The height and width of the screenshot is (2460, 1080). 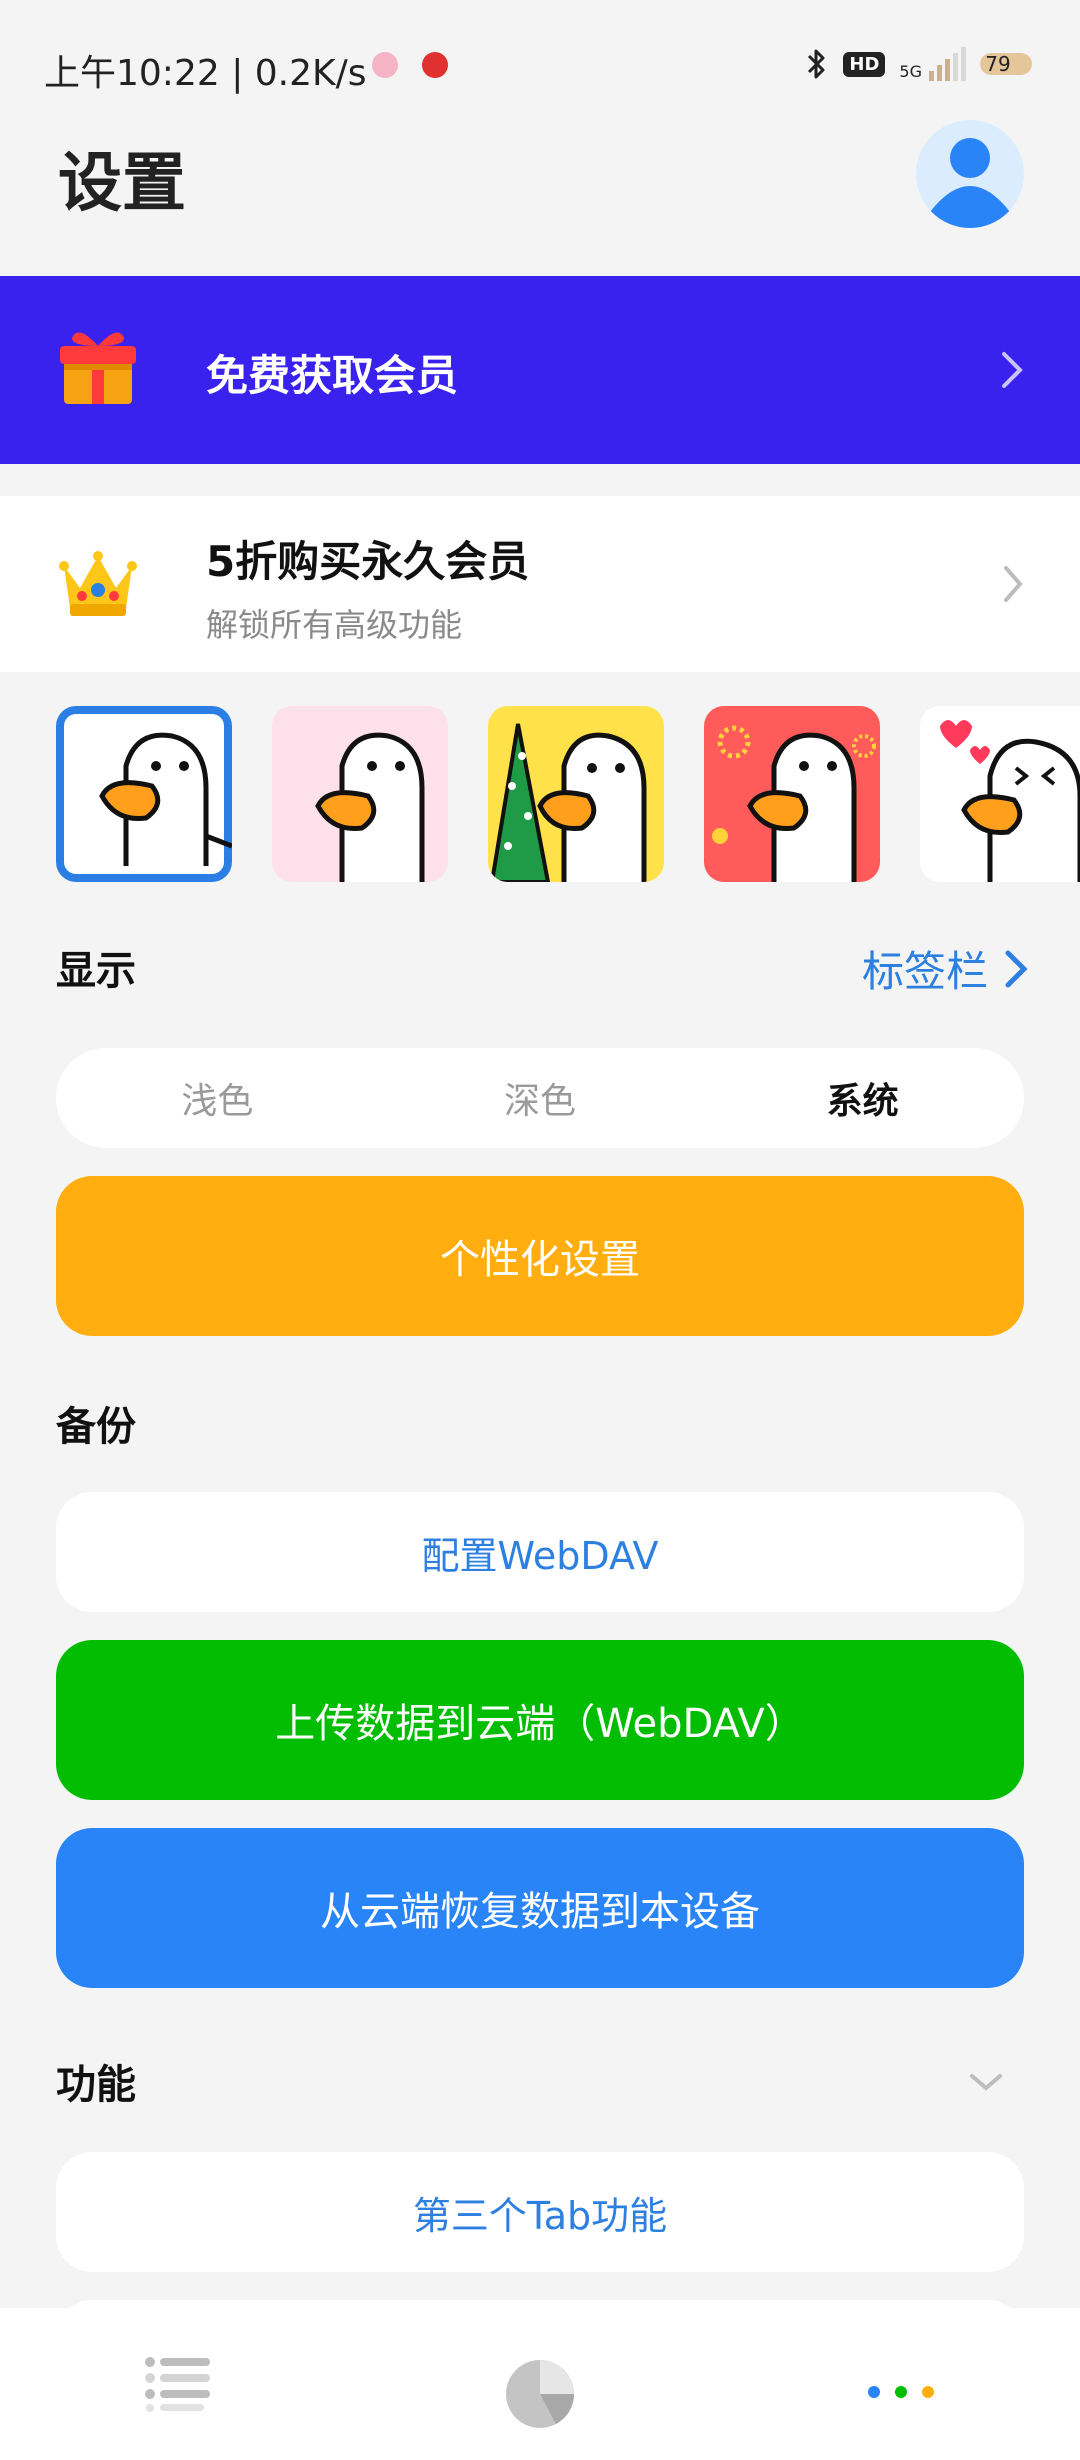 What do you see at coordinates (540, 65) in the screenshot?
I see `status-bar: 上午10:22 | 0.2K/s HD 5G 79` at bounding box center [540, 65].